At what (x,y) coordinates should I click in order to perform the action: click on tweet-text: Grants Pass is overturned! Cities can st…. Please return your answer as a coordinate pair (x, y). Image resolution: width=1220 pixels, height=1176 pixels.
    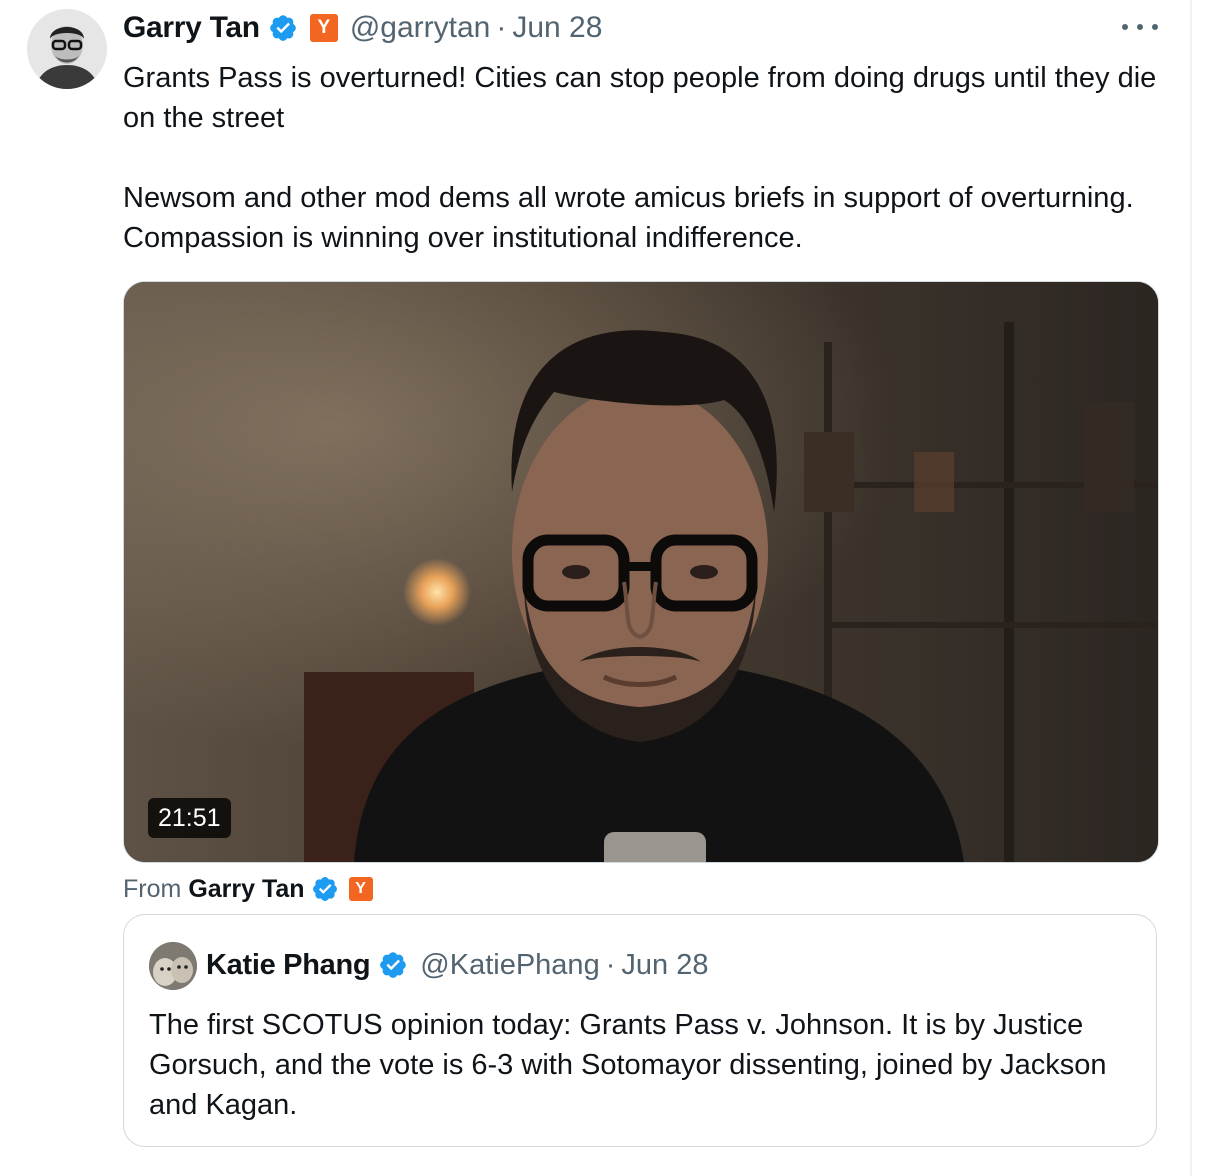
    Looking at the image, I should click on (643, 158).